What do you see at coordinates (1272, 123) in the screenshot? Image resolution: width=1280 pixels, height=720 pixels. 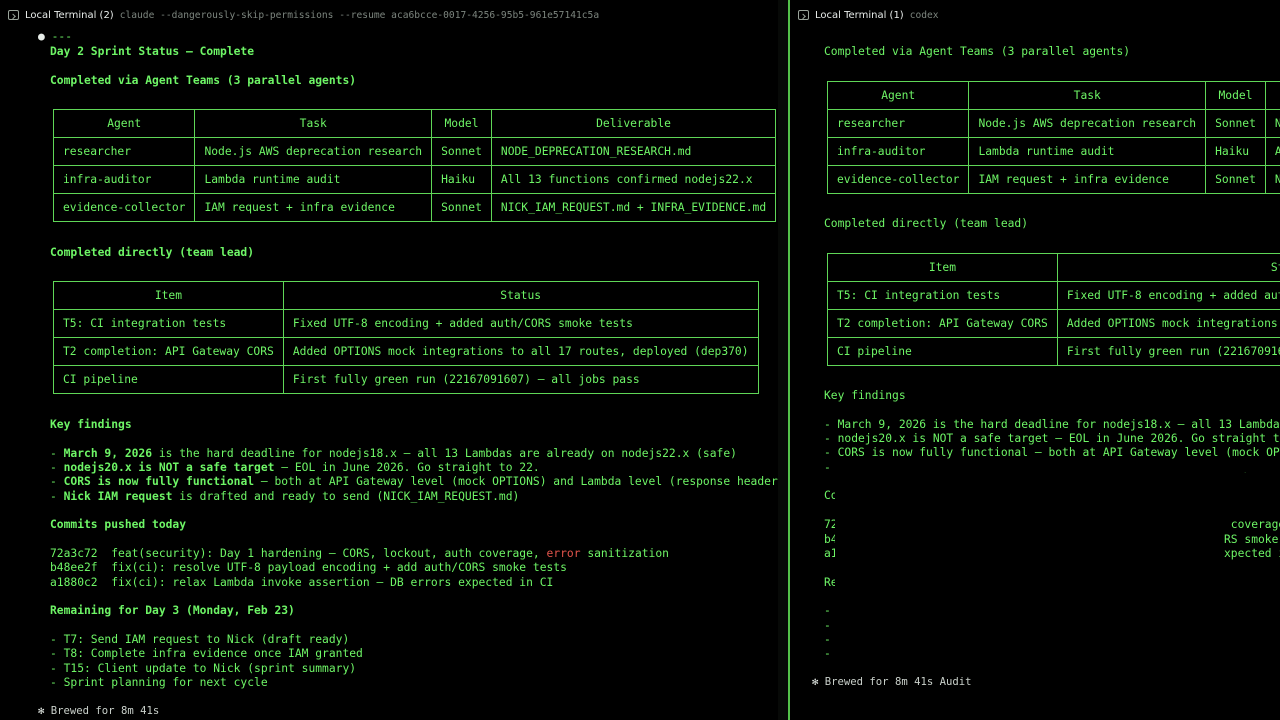 I see `table-cell: NODE_` at bounding box center [1272, 123].